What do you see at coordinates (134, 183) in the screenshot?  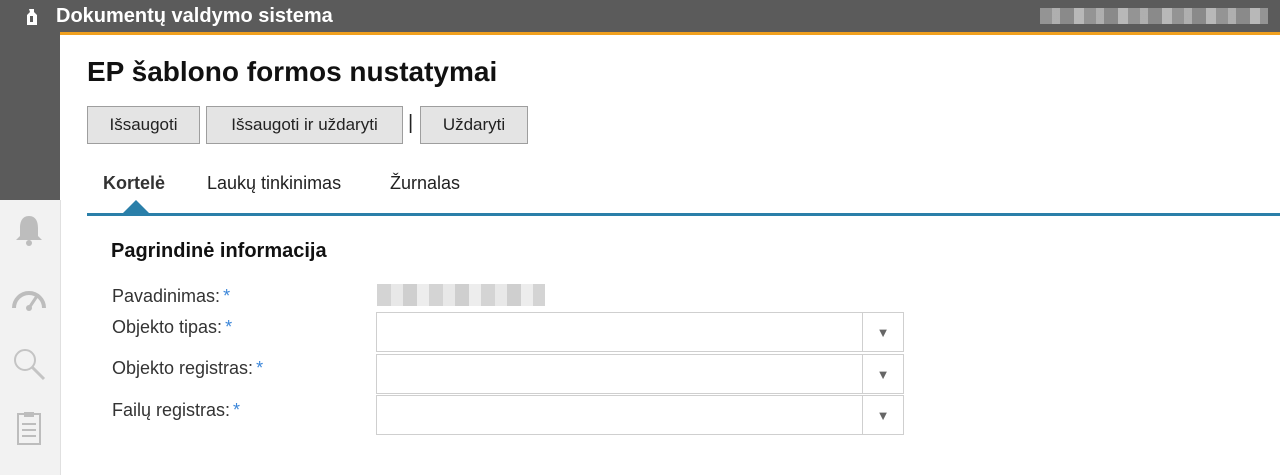 I see `tab-kortele: Kortelė` at bounding box center [134, 183].